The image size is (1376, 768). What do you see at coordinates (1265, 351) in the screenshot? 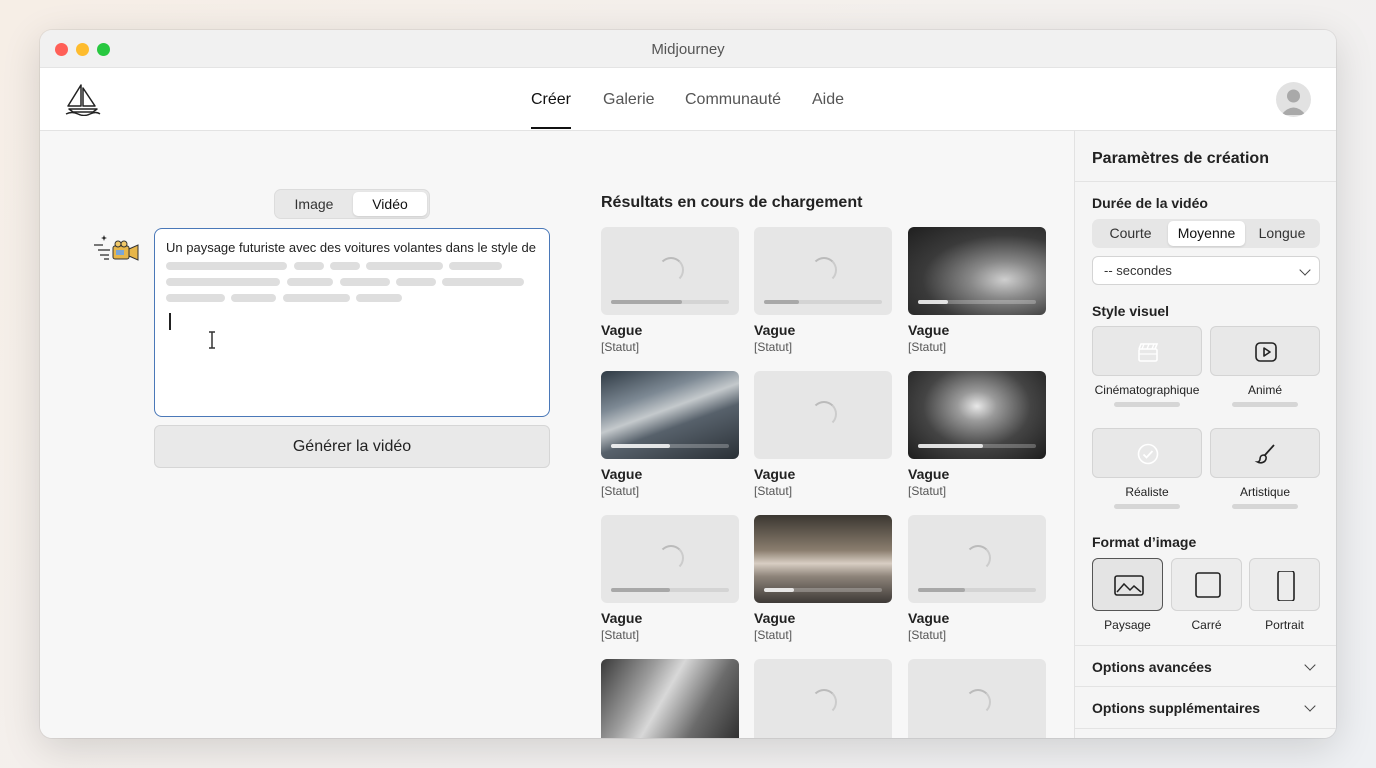
I see `style-anime-tile` at bounding box center [1265, 351].